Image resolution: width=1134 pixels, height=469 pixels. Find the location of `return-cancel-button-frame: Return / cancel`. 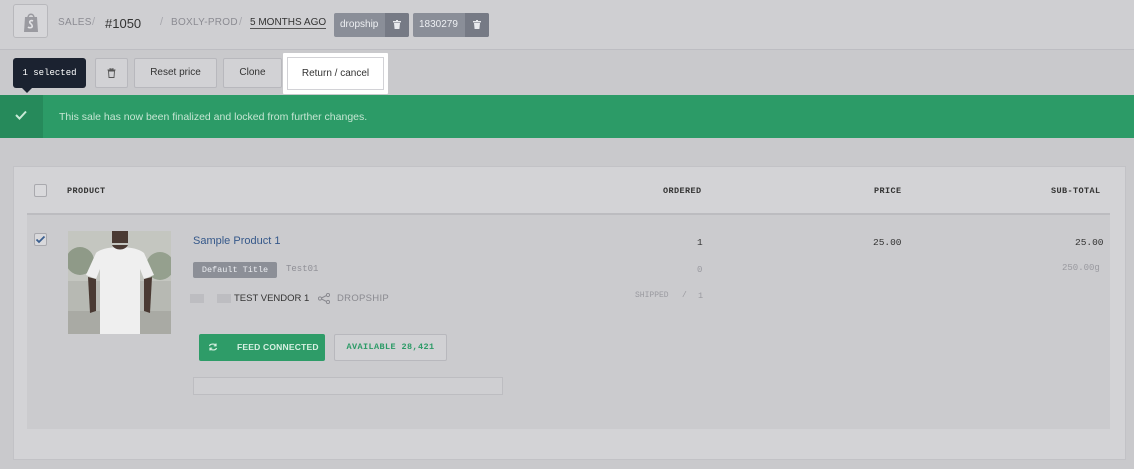

return-cancel-button-frame: Return / cancel is located at coordinates (335, 73).